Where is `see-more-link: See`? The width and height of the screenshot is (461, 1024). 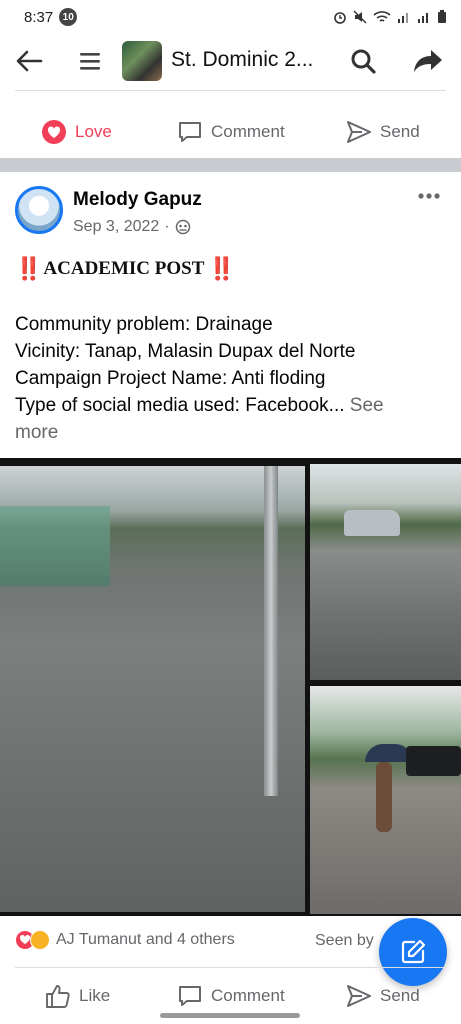 see-more-link: See is located at coordinates (367, 405).